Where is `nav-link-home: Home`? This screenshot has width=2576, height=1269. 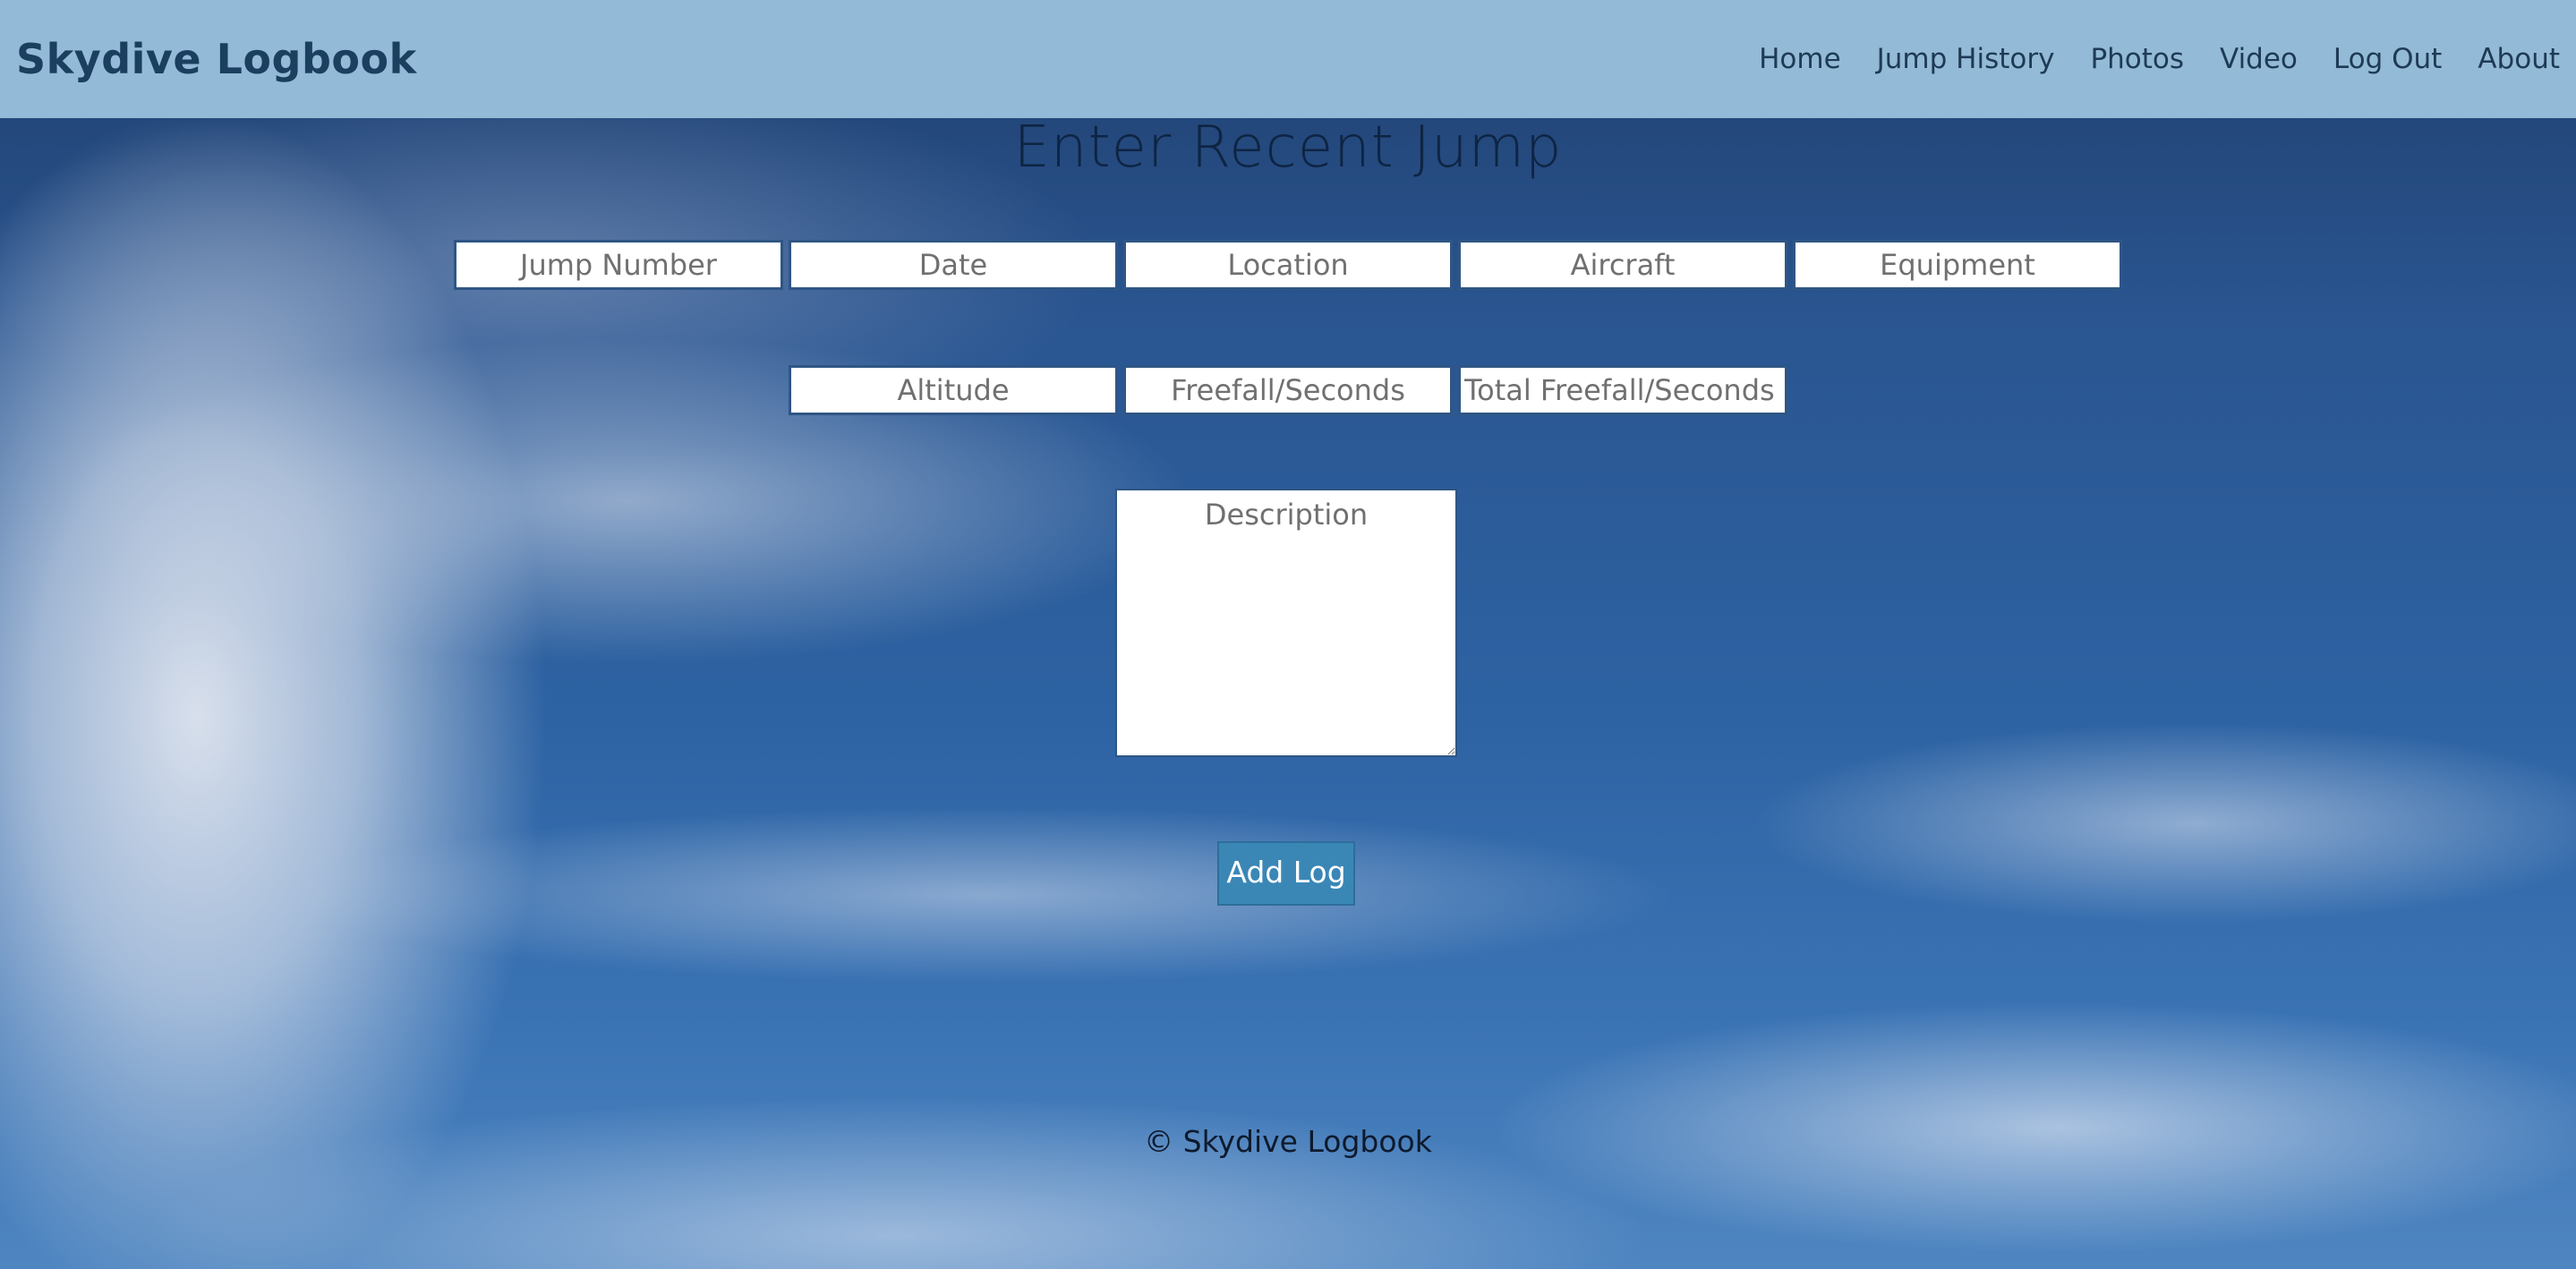
nav-link-home: Home is located at coordinates (1800, 59).